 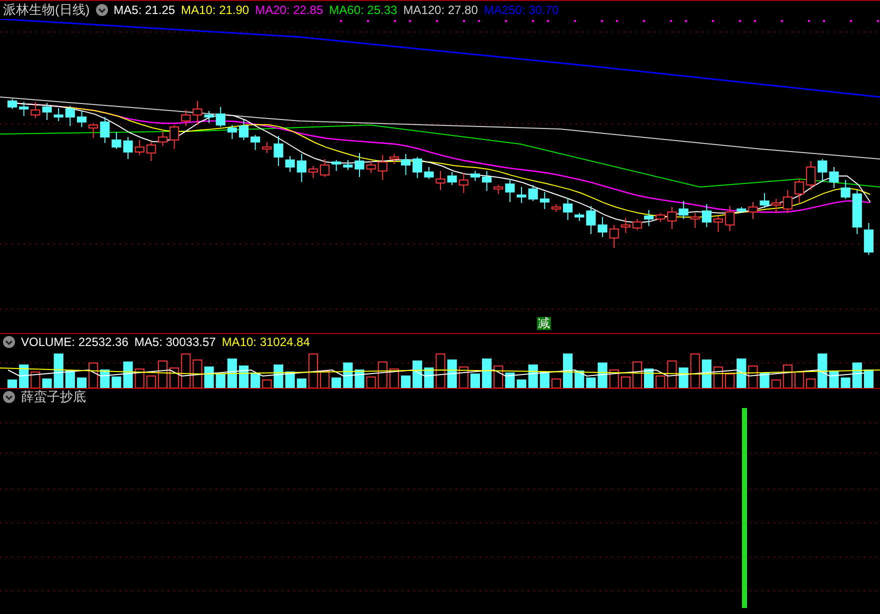 I want to click on ma-legend-label: MA120: 27.80, so click(x=440, y=10).